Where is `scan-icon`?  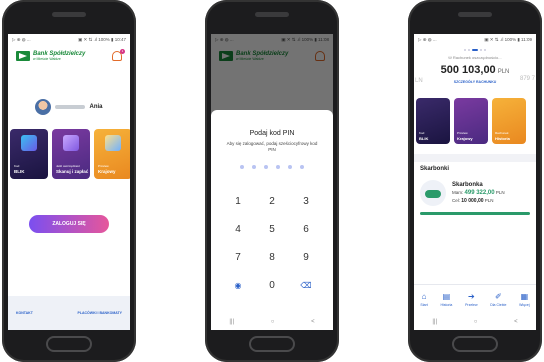 scan-icon is located at coordinates (71, 143).